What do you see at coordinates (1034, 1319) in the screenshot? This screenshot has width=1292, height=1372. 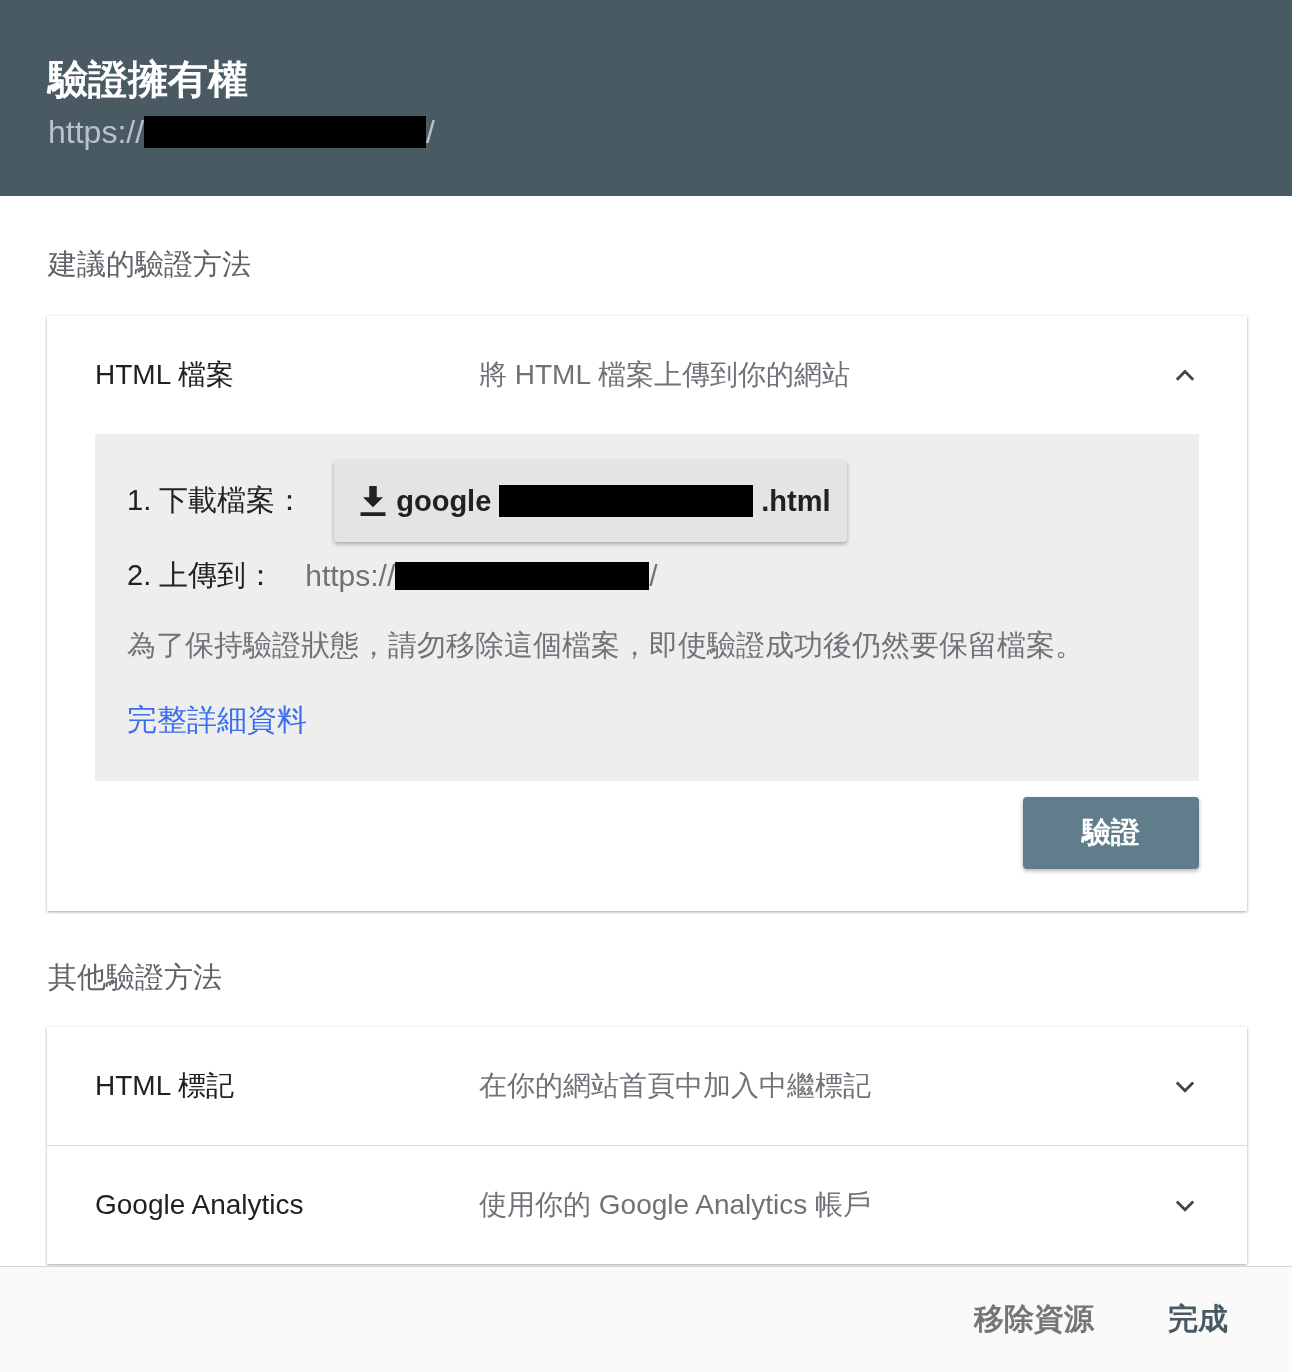 I see `footer-button: 移除資源` at bounding box center [1034, 1319].